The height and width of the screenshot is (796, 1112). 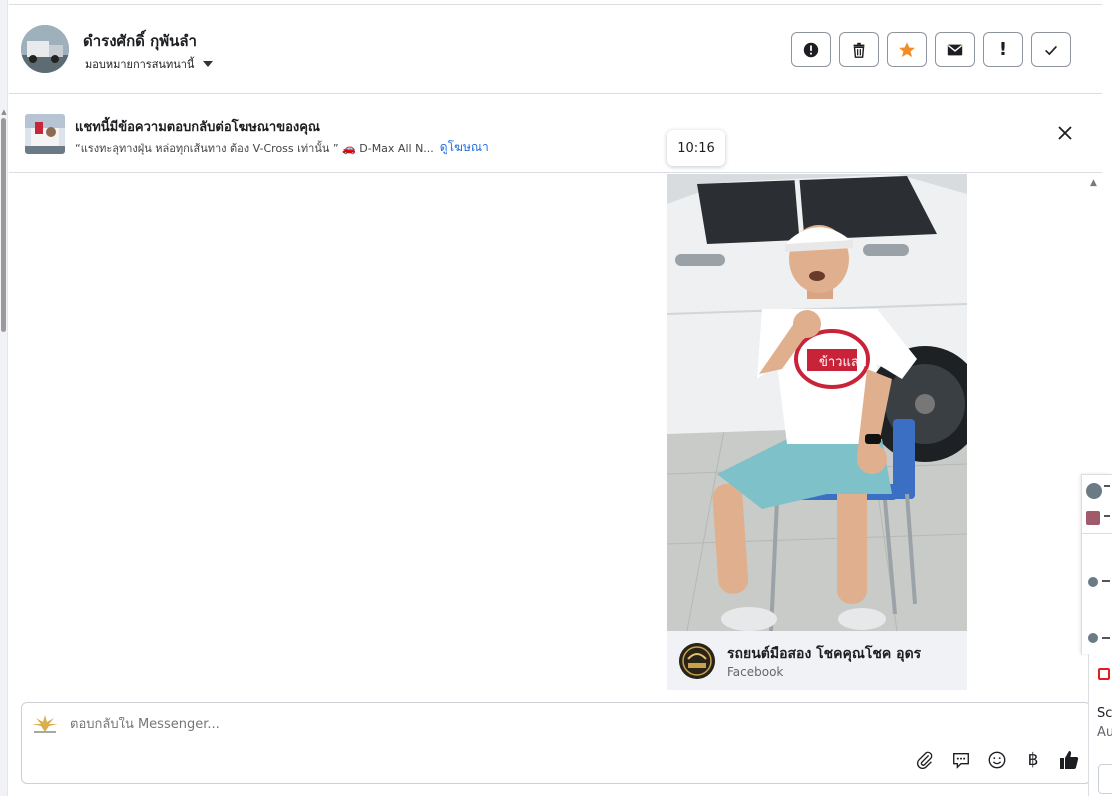 I want to click on star-icon, so click(x=907, y=49).